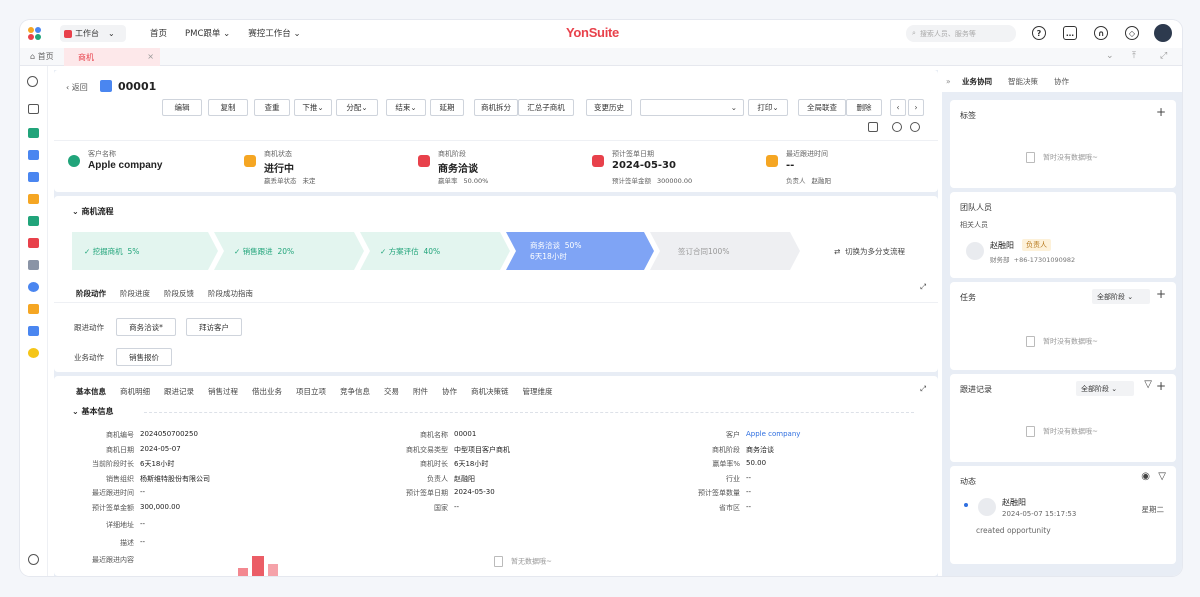 This screenshot has width=1200, height=597. What do you see at coordinates (406, 107) in the screenshot?
I see `end-button: 结束 ⌄` at bounding box center [406, 107].